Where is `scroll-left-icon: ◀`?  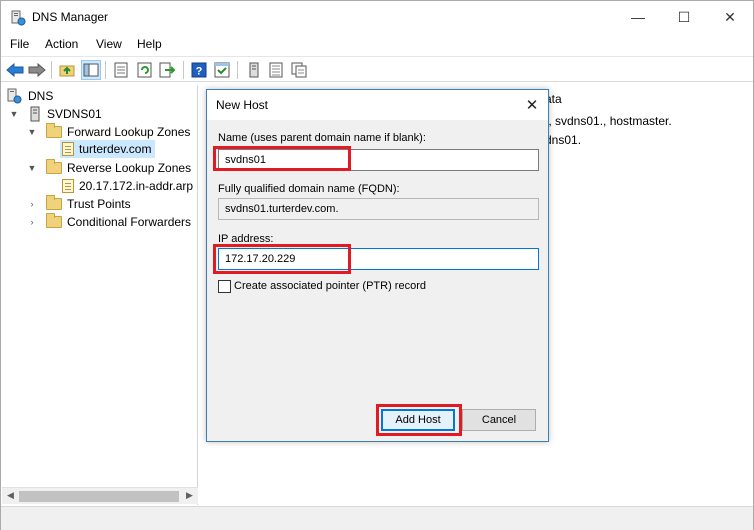
scroll-left-icon: ◀ is located at coordinates (10, 495).